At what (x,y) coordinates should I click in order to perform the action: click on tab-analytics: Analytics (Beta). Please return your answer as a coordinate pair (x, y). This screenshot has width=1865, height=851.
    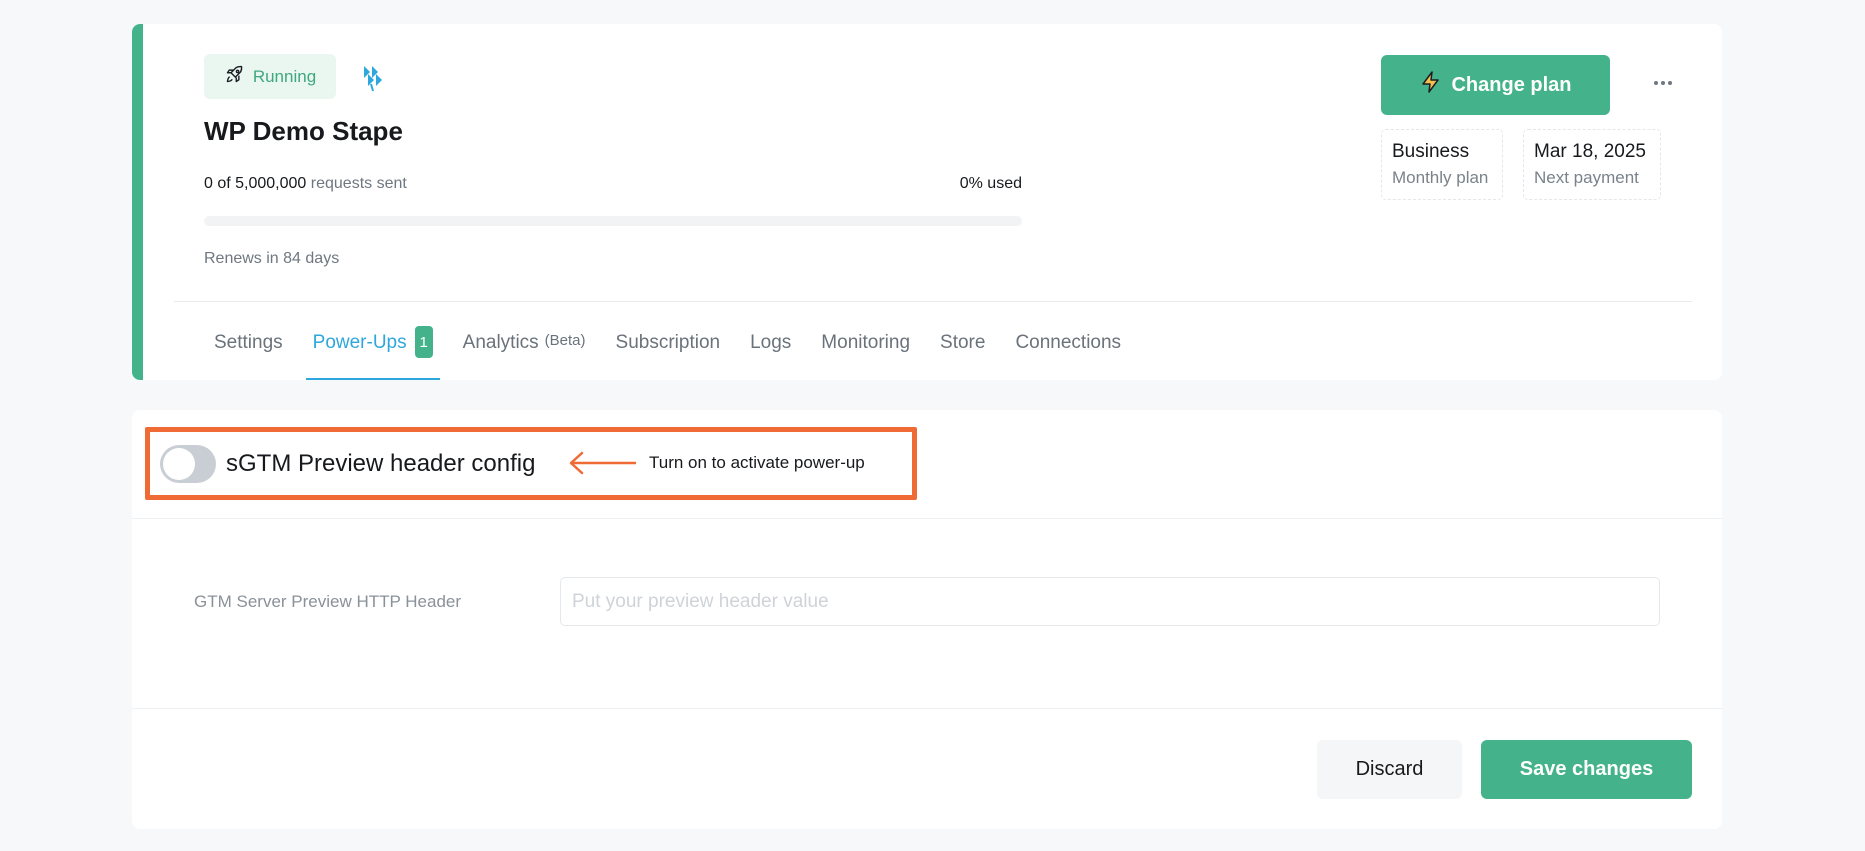
    Looking at the image, I should click on (524, 352).